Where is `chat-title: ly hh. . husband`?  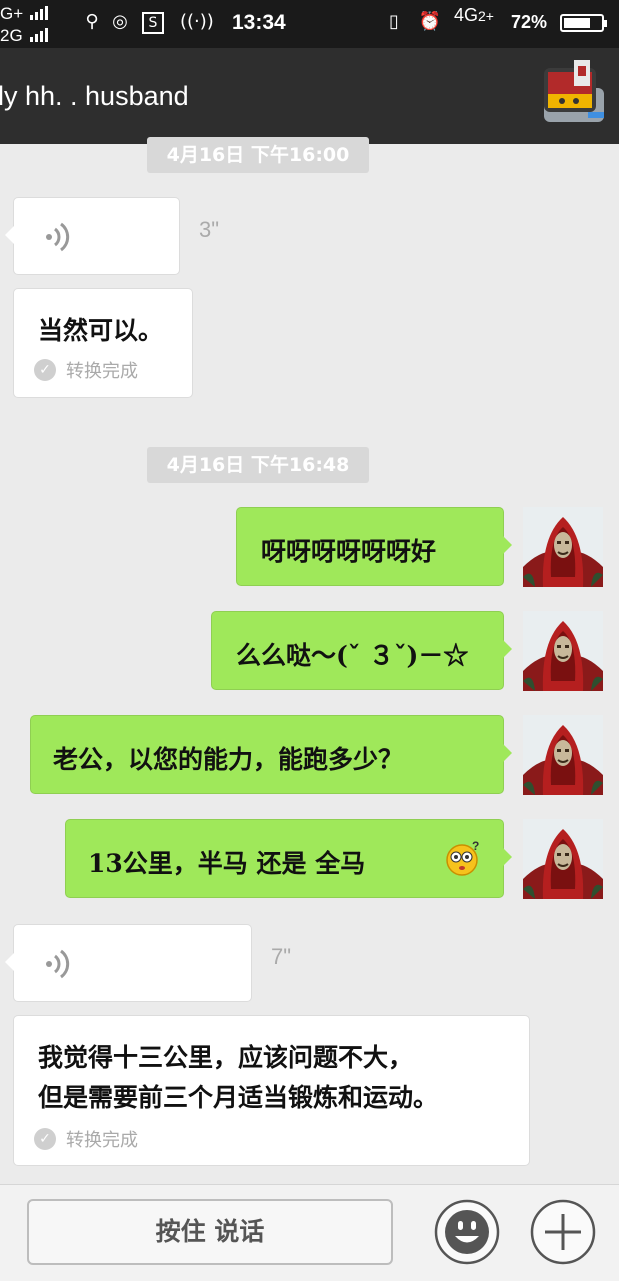
chat-title: ly hh. . husband is located at coordinates (94, 96).